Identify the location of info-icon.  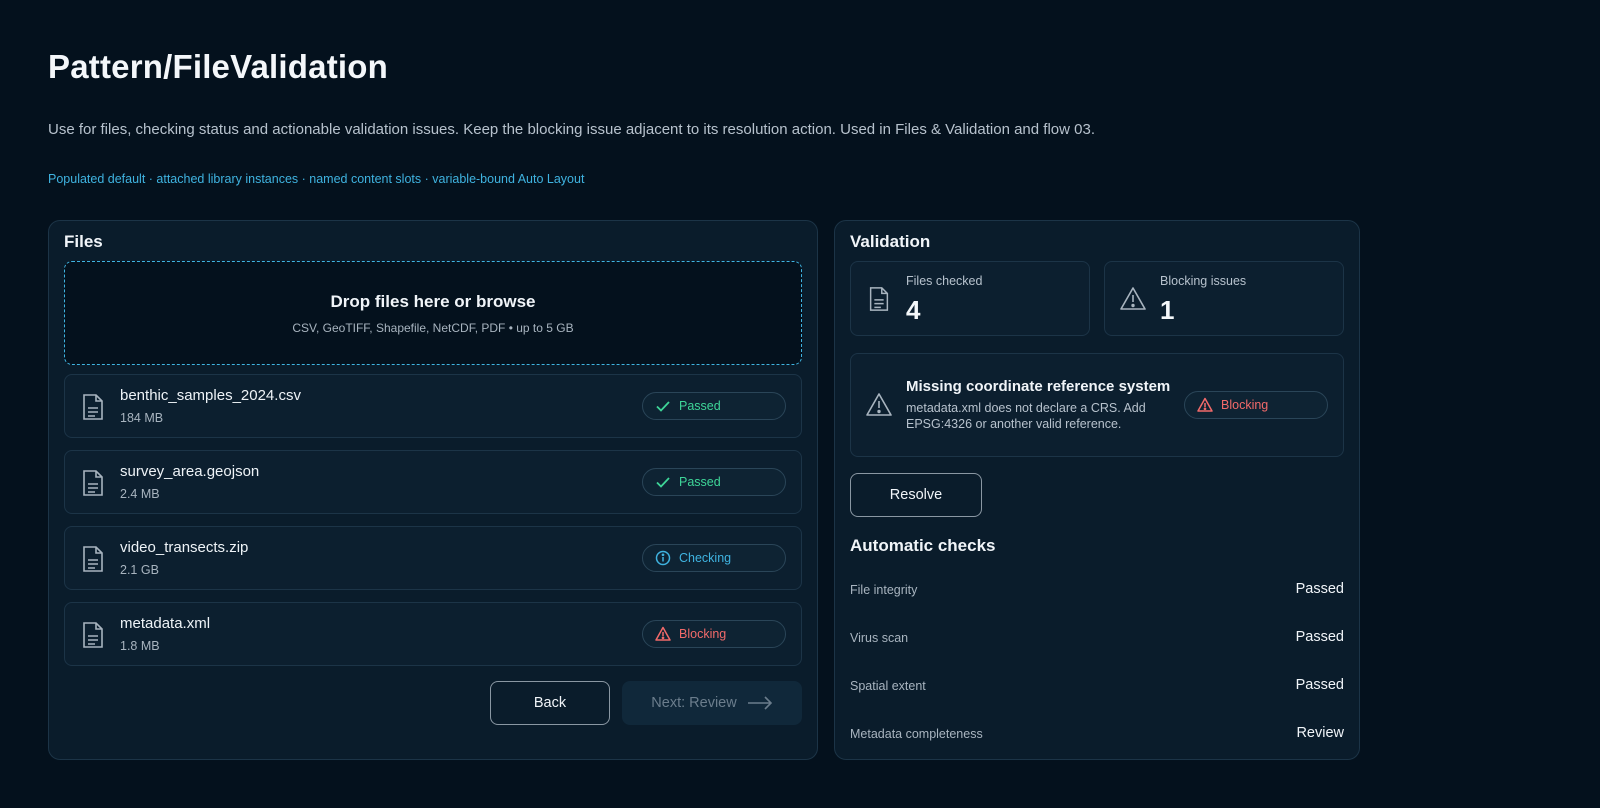
(663, 558).